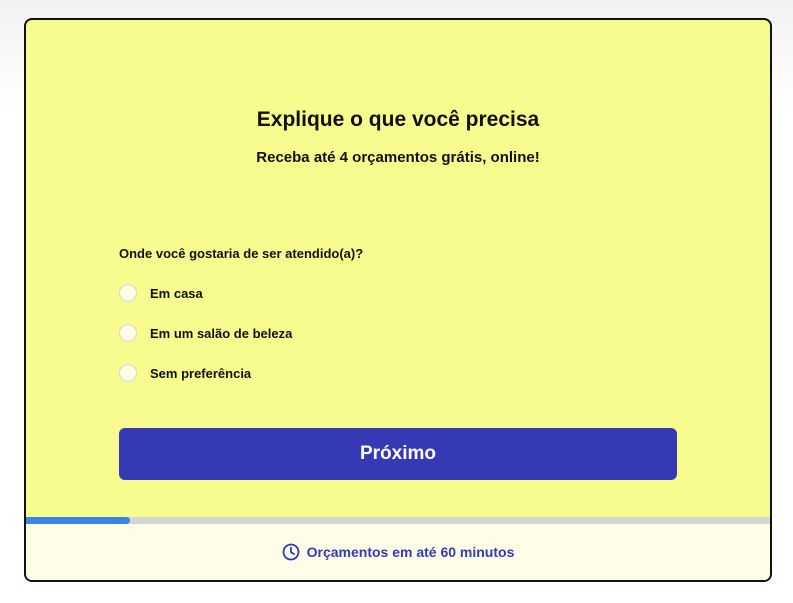 This screenshot has width=793, height=603. I want to click on option-sem-preferencia: Sem preferência, so click(185, 373).